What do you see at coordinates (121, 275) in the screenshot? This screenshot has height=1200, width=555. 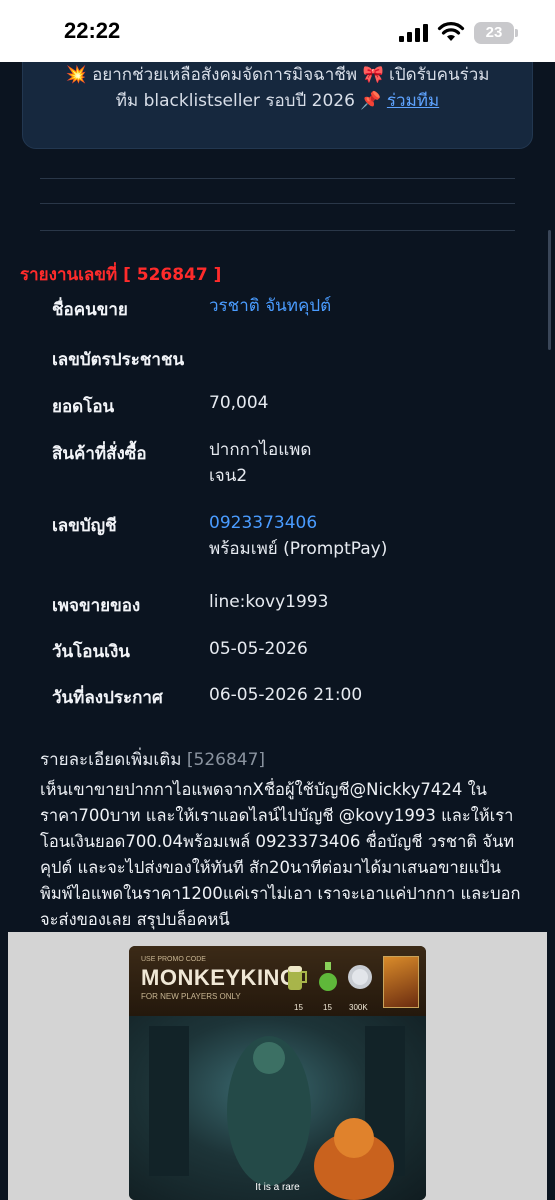 I see `report-number-title: รายงานเลขที่ [ 526847 ]` at bounding box center [121, 275].